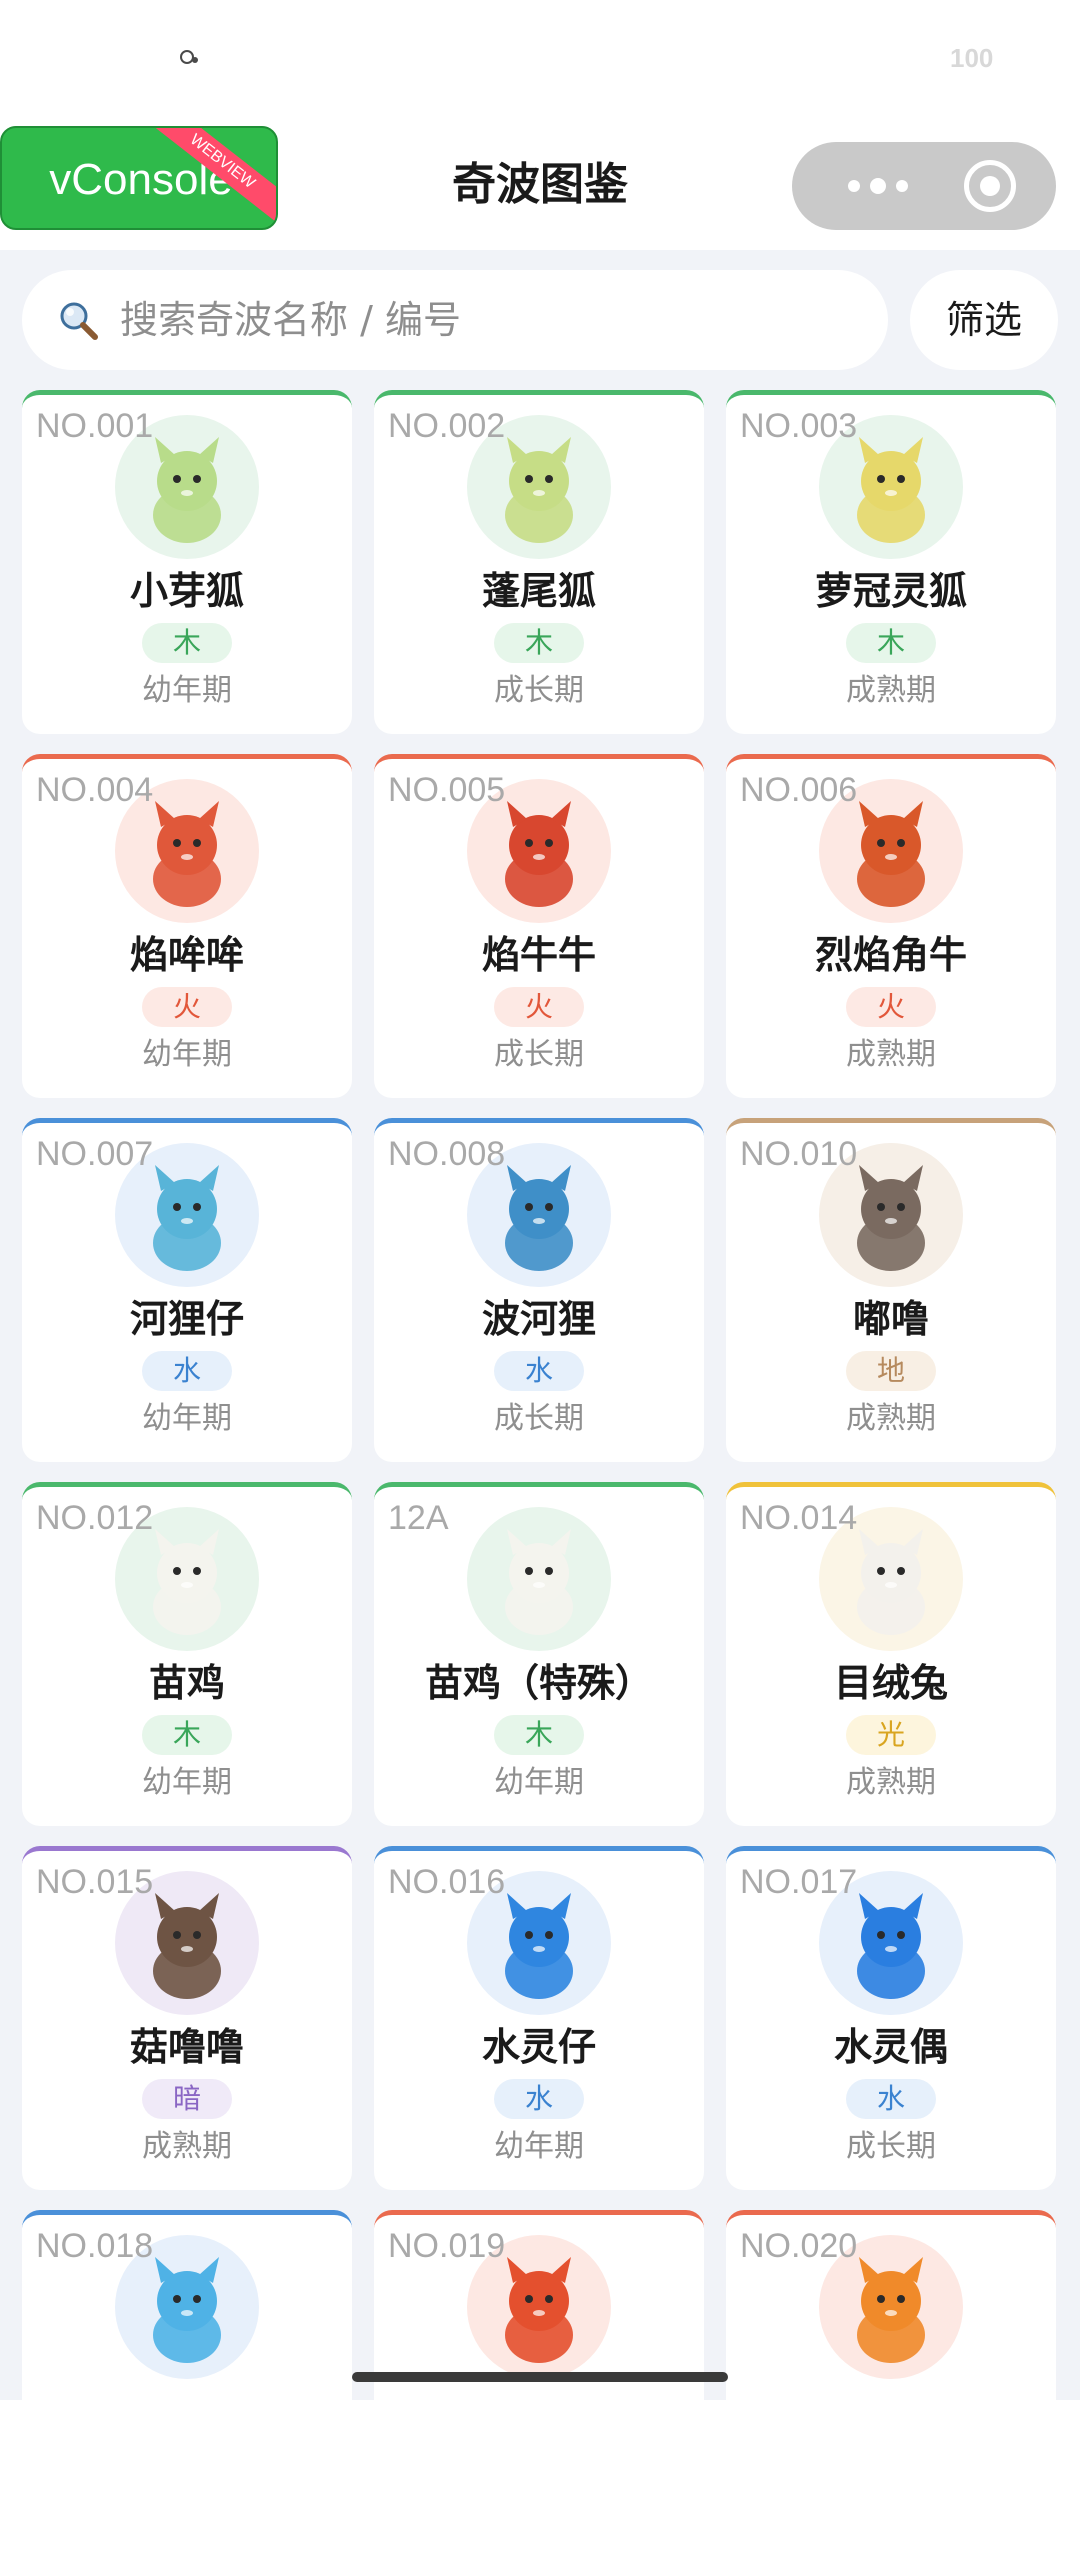 This screenshot has width=1080, height=2554. Describe the element at coordinates (447, 1154) in the screenshot. I see `creature-number: NO.008` at that location.